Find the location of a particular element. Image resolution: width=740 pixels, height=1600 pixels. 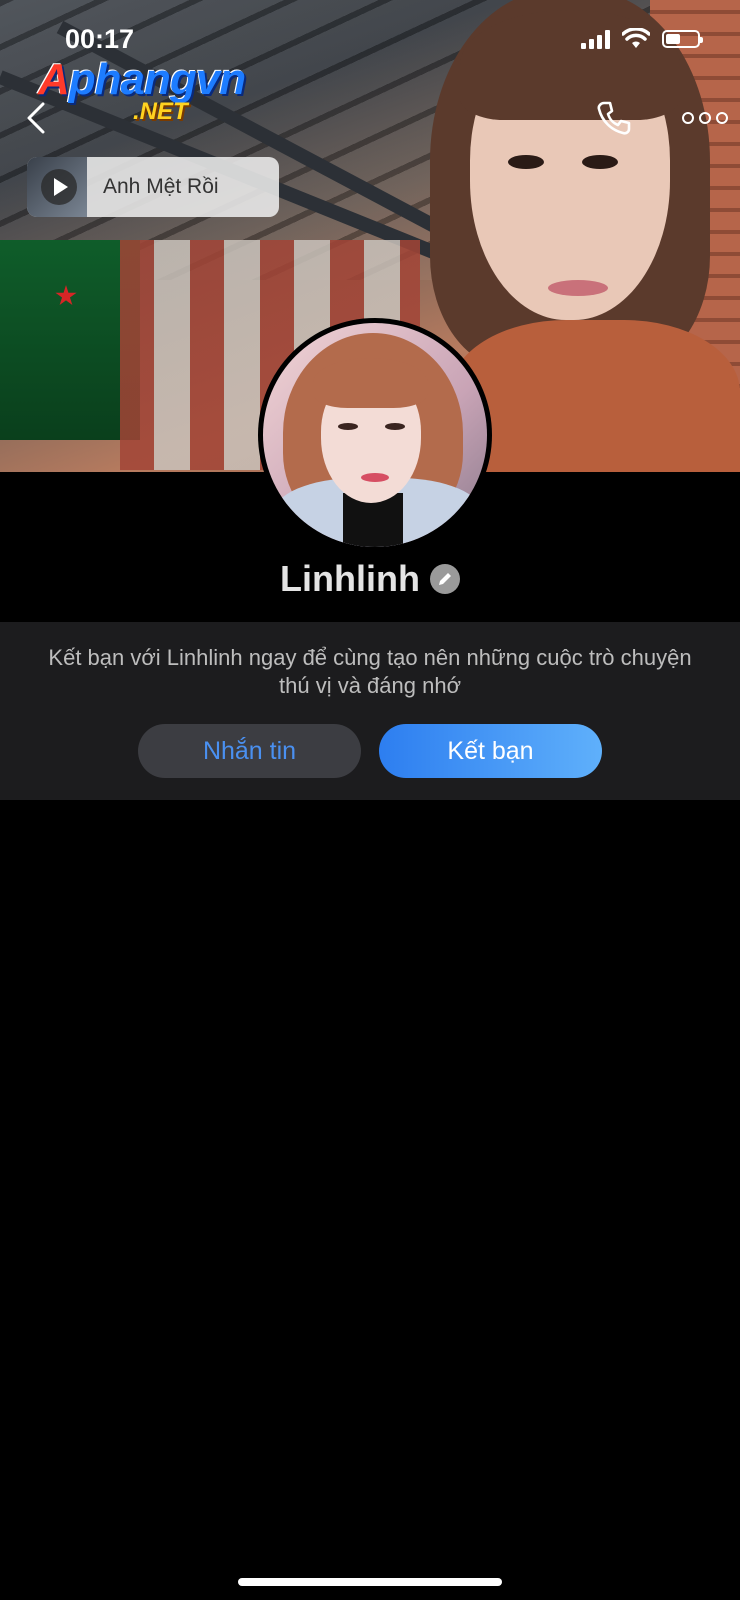

music-thumbnail is located at coordinates (57, 187).